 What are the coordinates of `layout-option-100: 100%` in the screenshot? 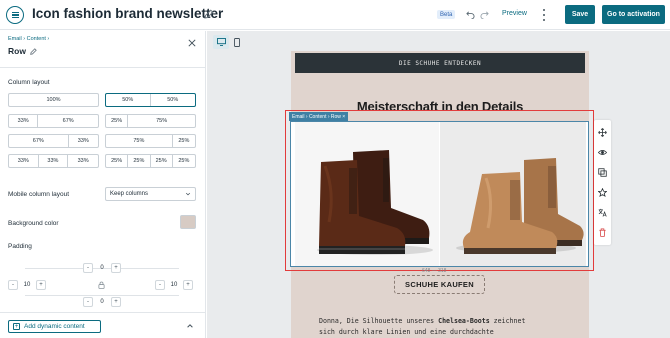 It's located at (53, 100).